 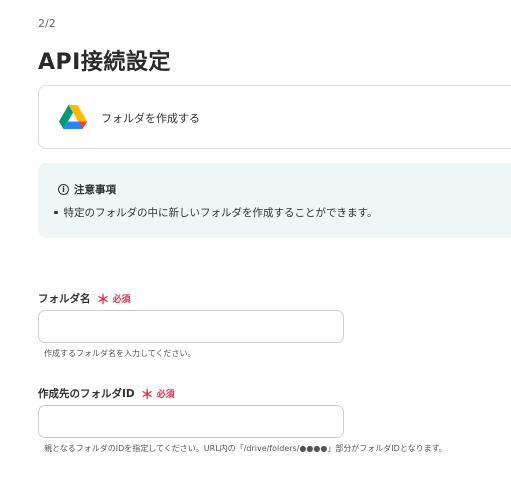 I want to click on notice-title: 注意事項, so click(x=95, y=190).